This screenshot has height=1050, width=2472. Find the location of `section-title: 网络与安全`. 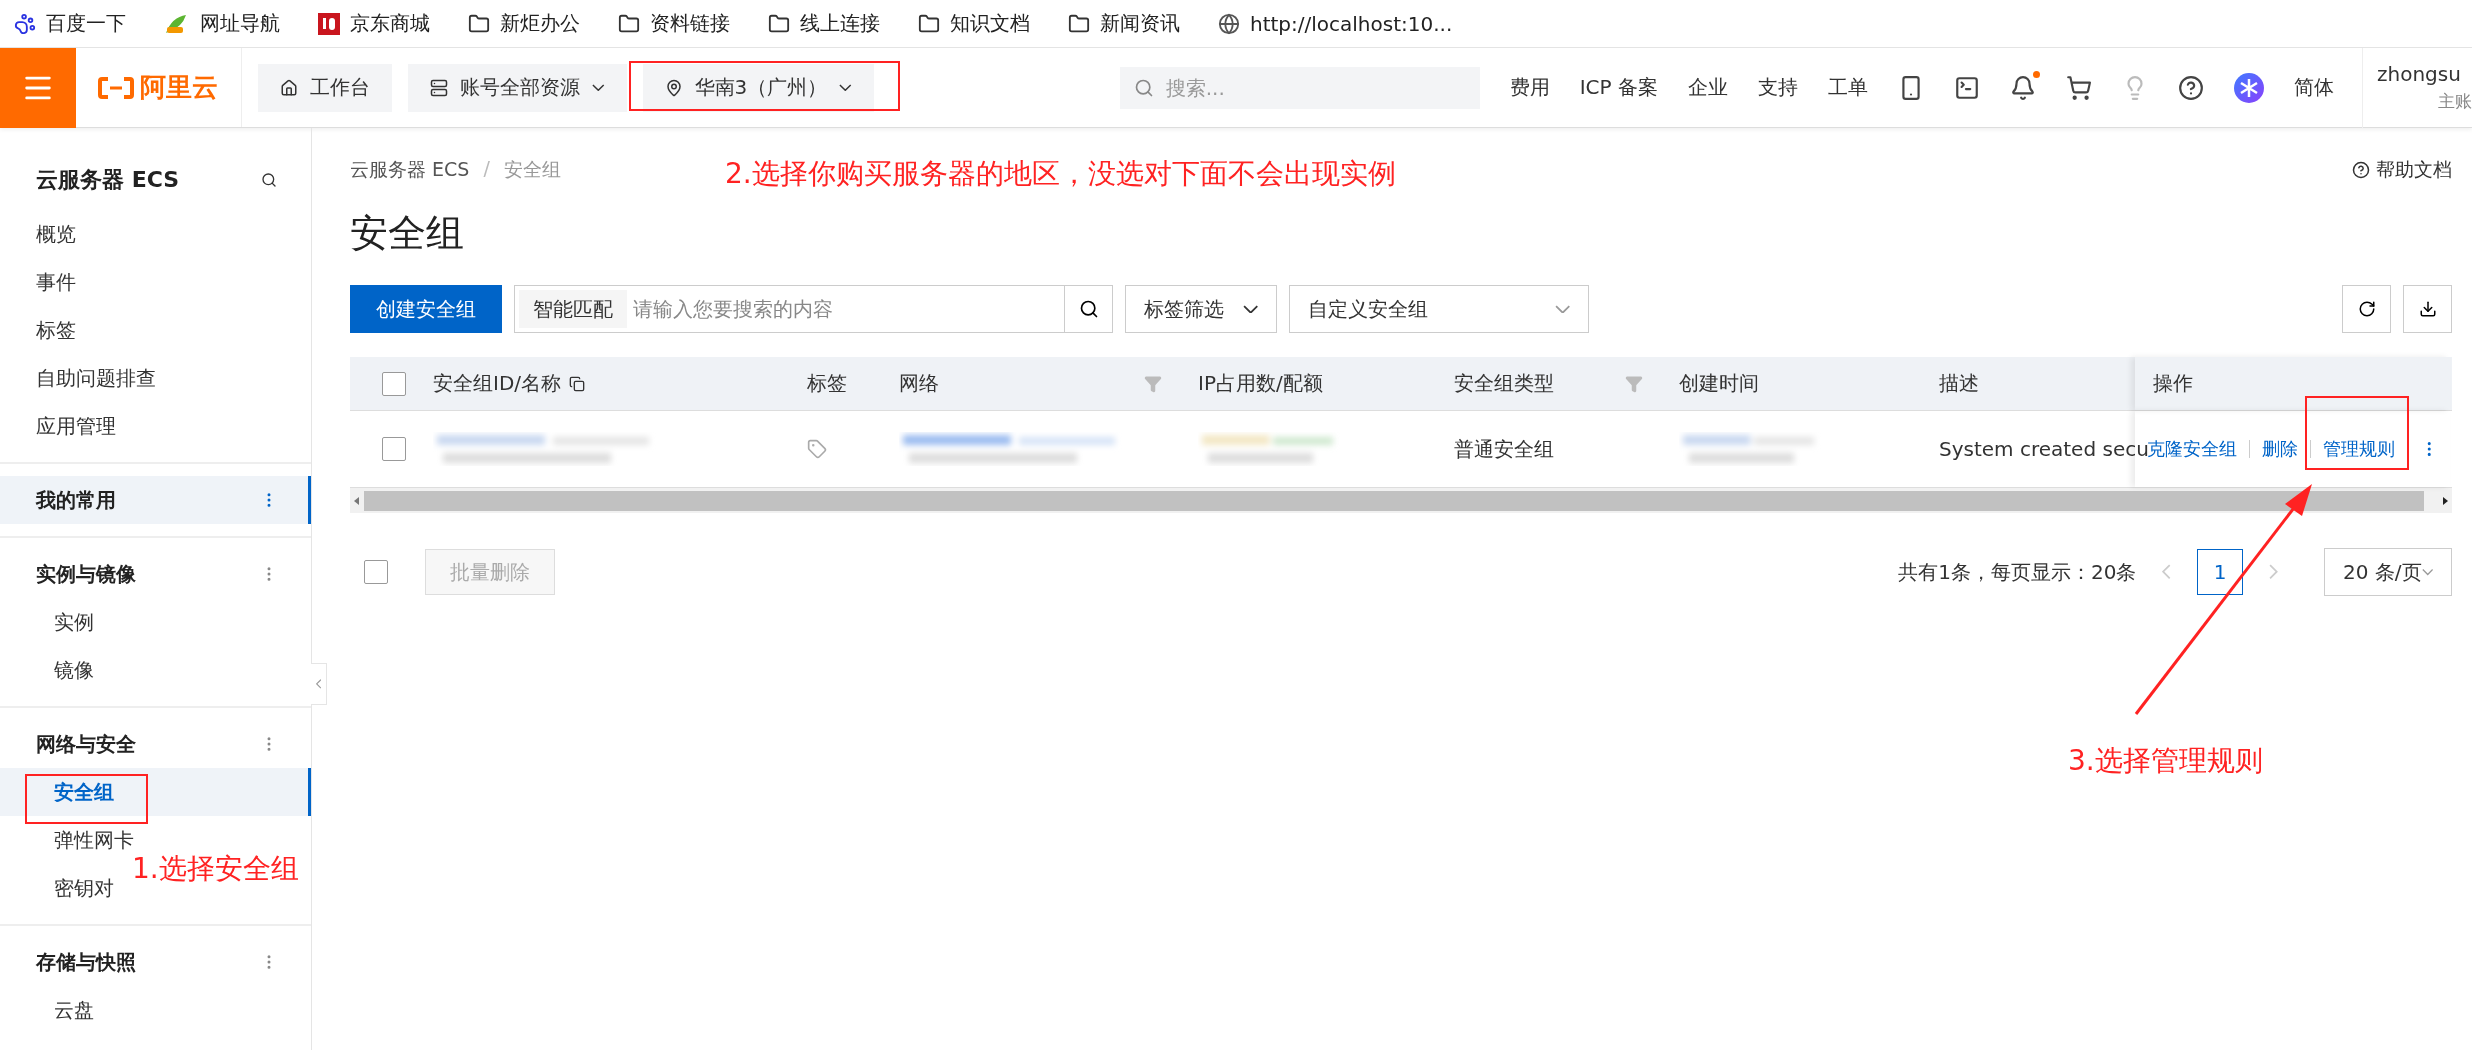

section-title: 网络与安全 is located at coordinates (86, 744).